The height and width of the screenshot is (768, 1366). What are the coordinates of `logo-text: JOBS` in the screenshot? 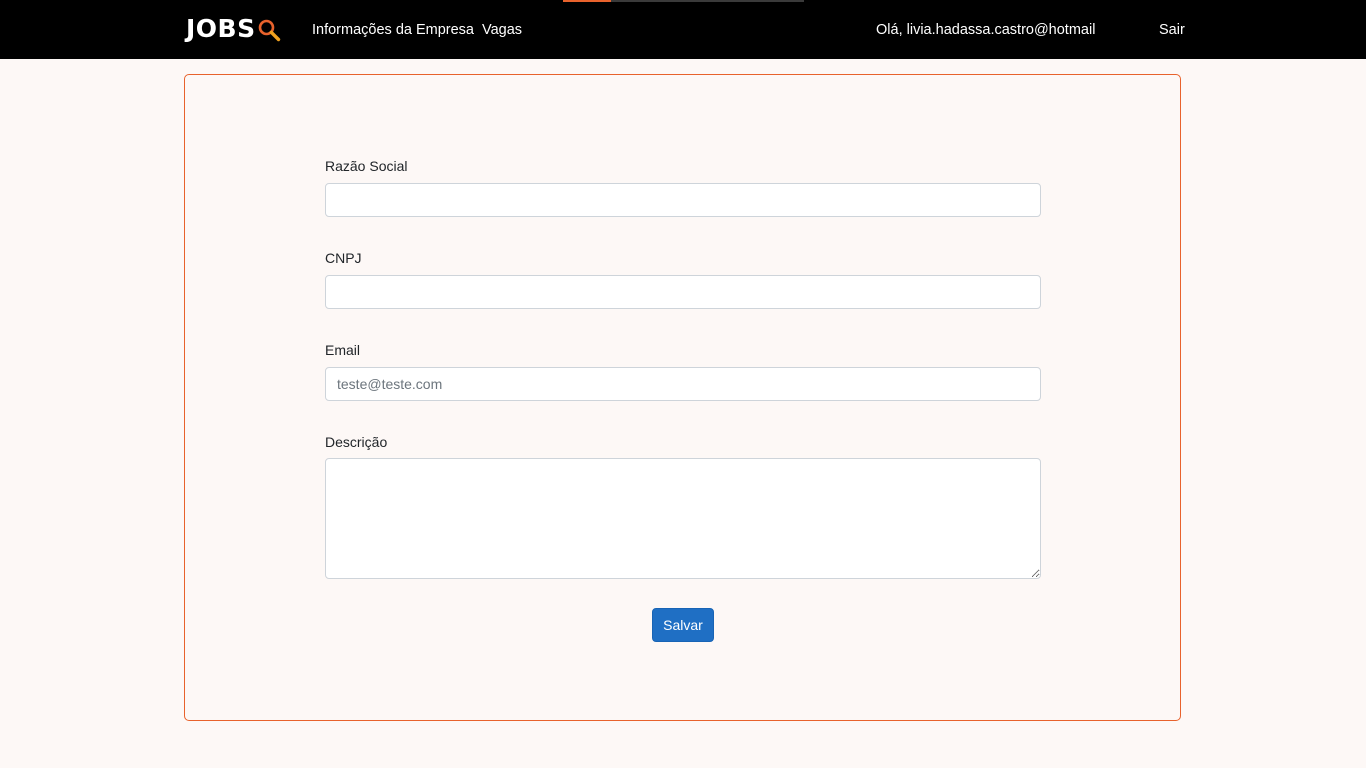 It's located at (221, 28).